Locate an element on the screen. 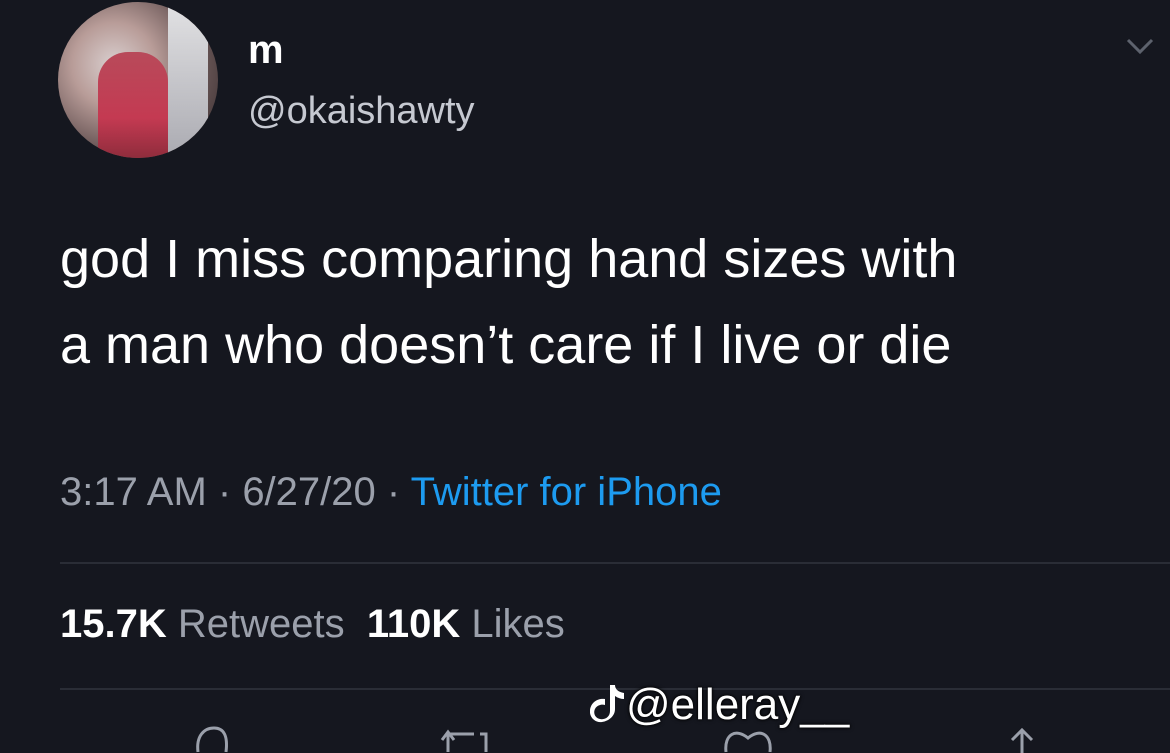 The image size is (1170, 753). divider is located at coordinates (615, 563).